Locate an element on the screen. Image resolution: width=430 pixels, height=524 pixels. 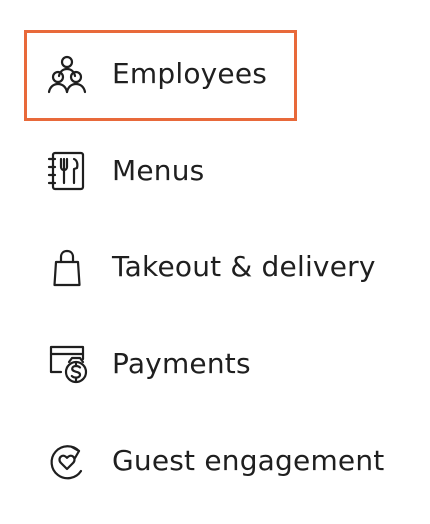
nav-label-takeout-delivery: Takeout & delivery is located at coordinates (244, 266).